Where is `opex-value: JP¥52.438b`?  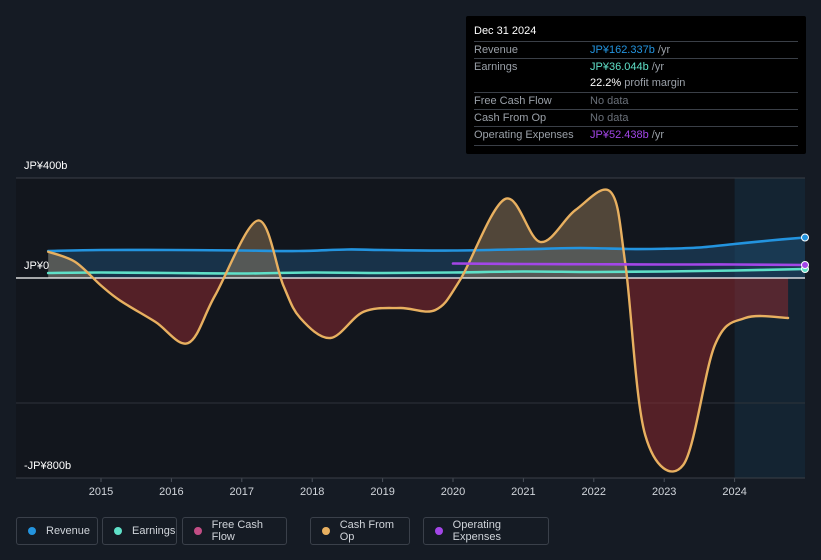
opex-value: JP¥52.438b is located at coordinates (619, 135).